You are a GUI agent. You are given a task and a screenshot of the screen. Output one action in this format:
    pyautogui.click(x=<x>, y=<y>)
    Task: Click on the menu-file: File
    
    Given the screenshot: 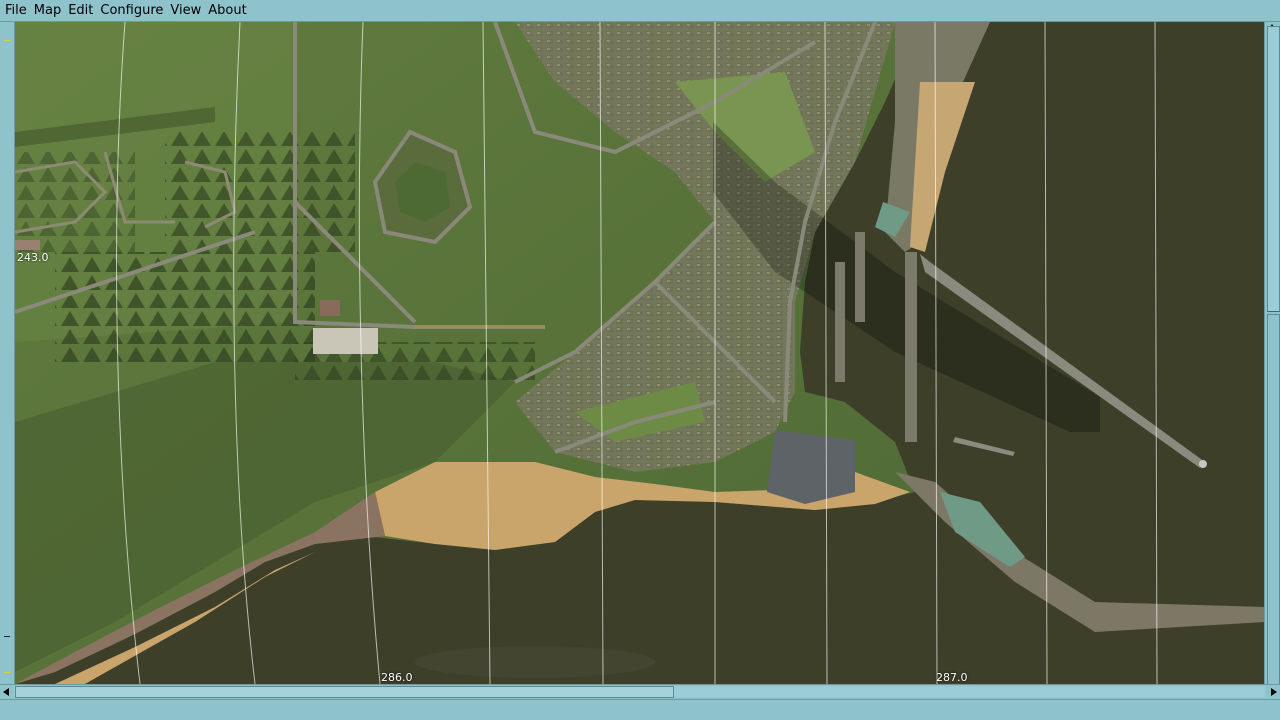 What is the action you would take?
    pyautogui.click(x=15, y=10)
    